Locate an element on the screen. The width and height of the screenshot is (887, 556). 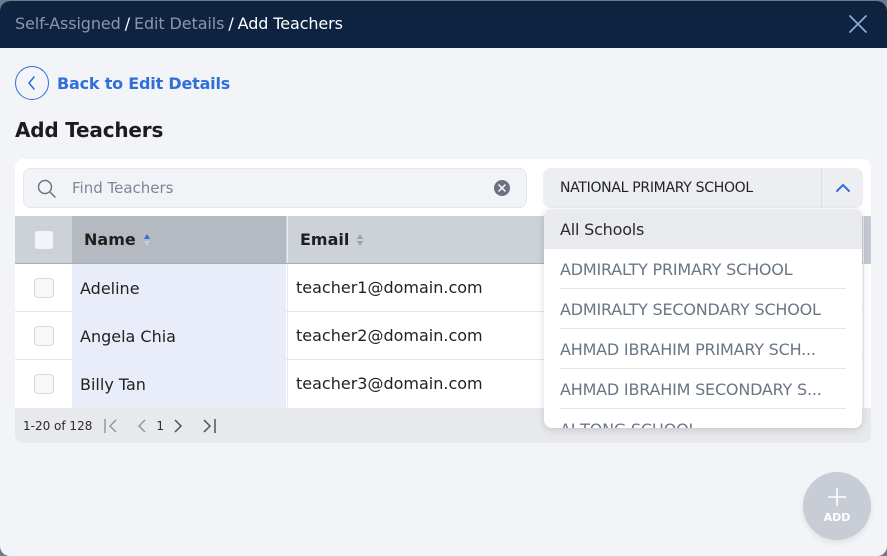
sort-icon is located at coordinates (361, 240).